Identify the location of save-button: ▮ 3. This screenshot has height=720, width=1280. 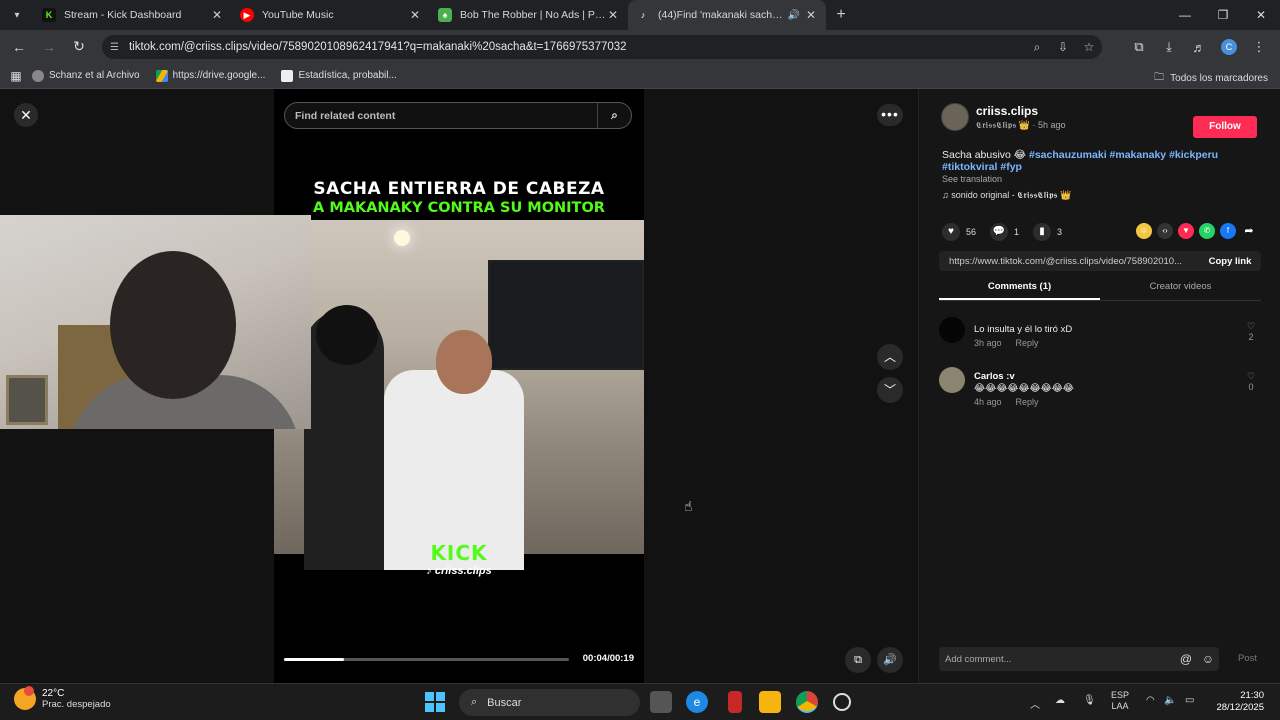
(1047, 232).